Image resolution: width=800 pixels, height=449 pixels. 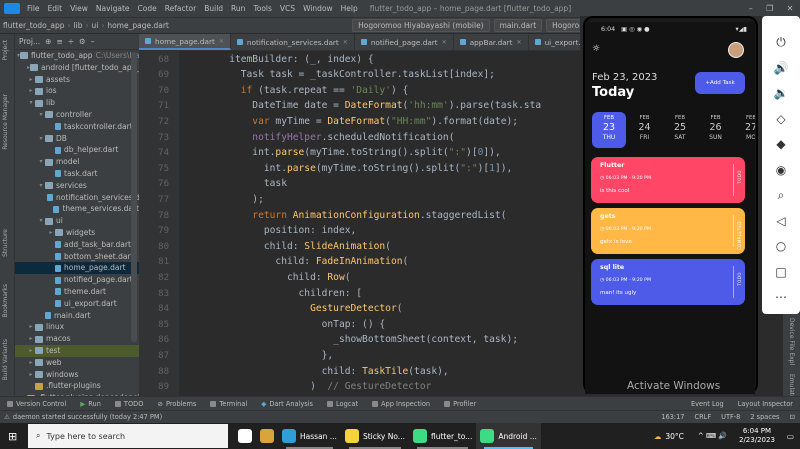 I want to click on menu-edit: Edit, so click(x=55, y=8).